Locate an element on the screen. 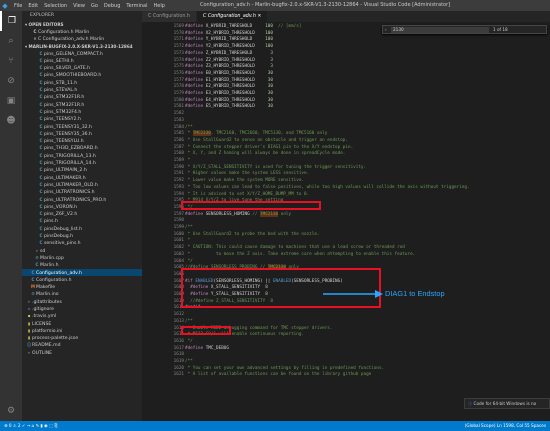 The width and height of the screenshot is (550, 431). file-tree-item: › sd is located at coordinates (82, 250).